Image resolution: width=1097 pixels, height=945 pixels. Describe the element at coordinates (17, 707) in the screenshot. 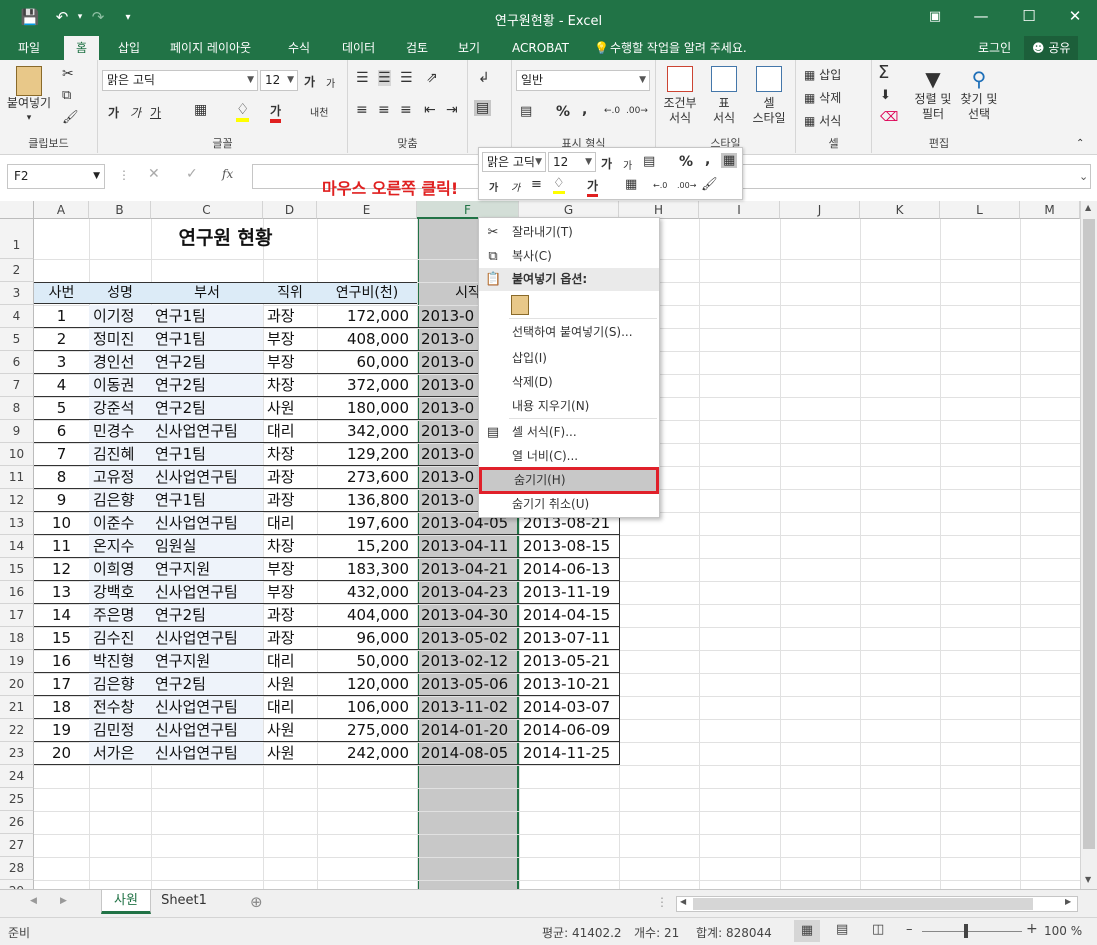

I see `row-header: 21` at that location.